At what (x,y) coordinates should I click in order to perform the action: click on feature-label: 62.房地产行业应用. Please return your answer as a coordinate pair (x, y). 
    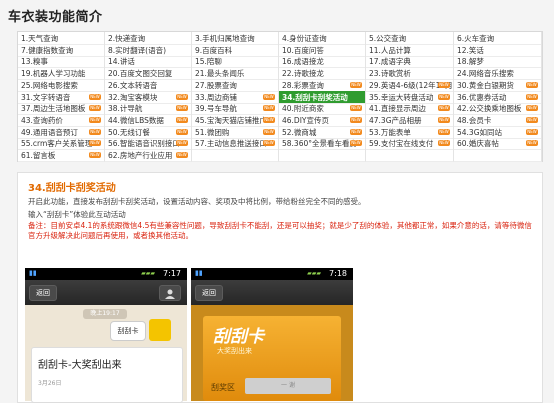
    Looking at the image, I should click on (140, 155).